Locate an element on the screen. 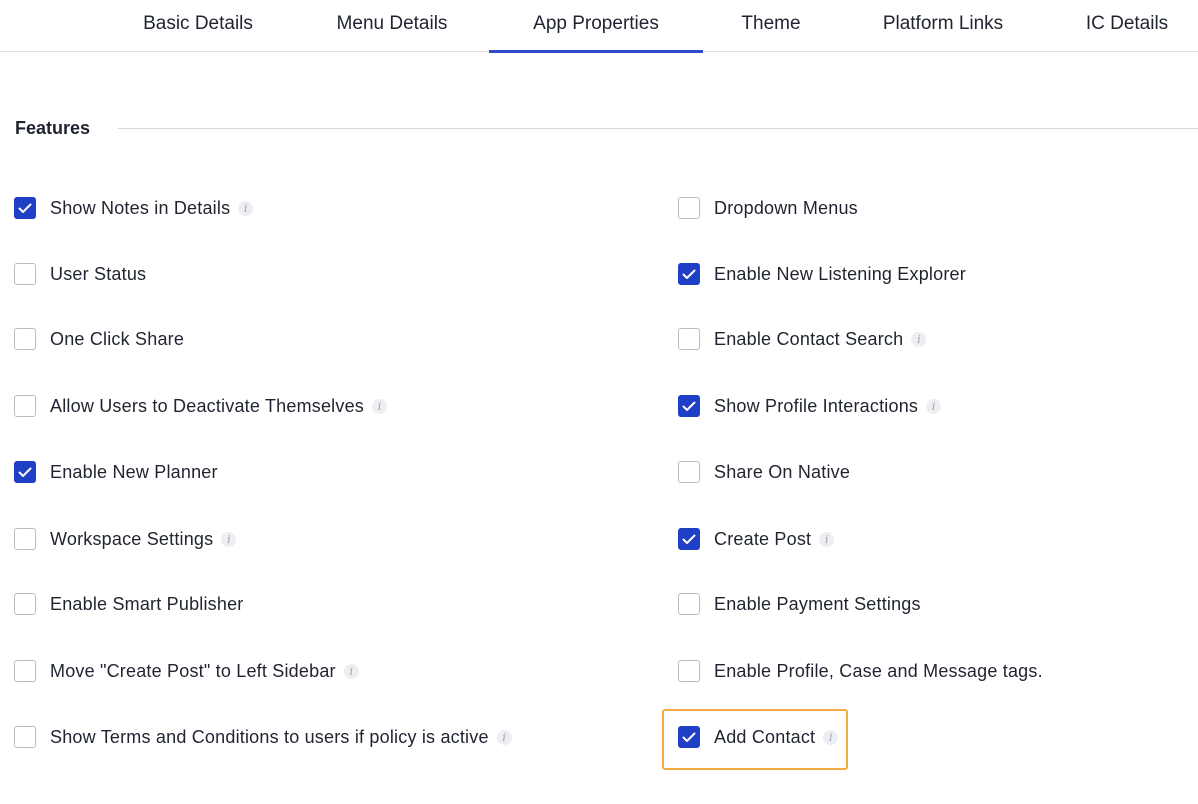  feature-label: Enable Profile, Case and Message tags. is located at coordinates (878, 670).